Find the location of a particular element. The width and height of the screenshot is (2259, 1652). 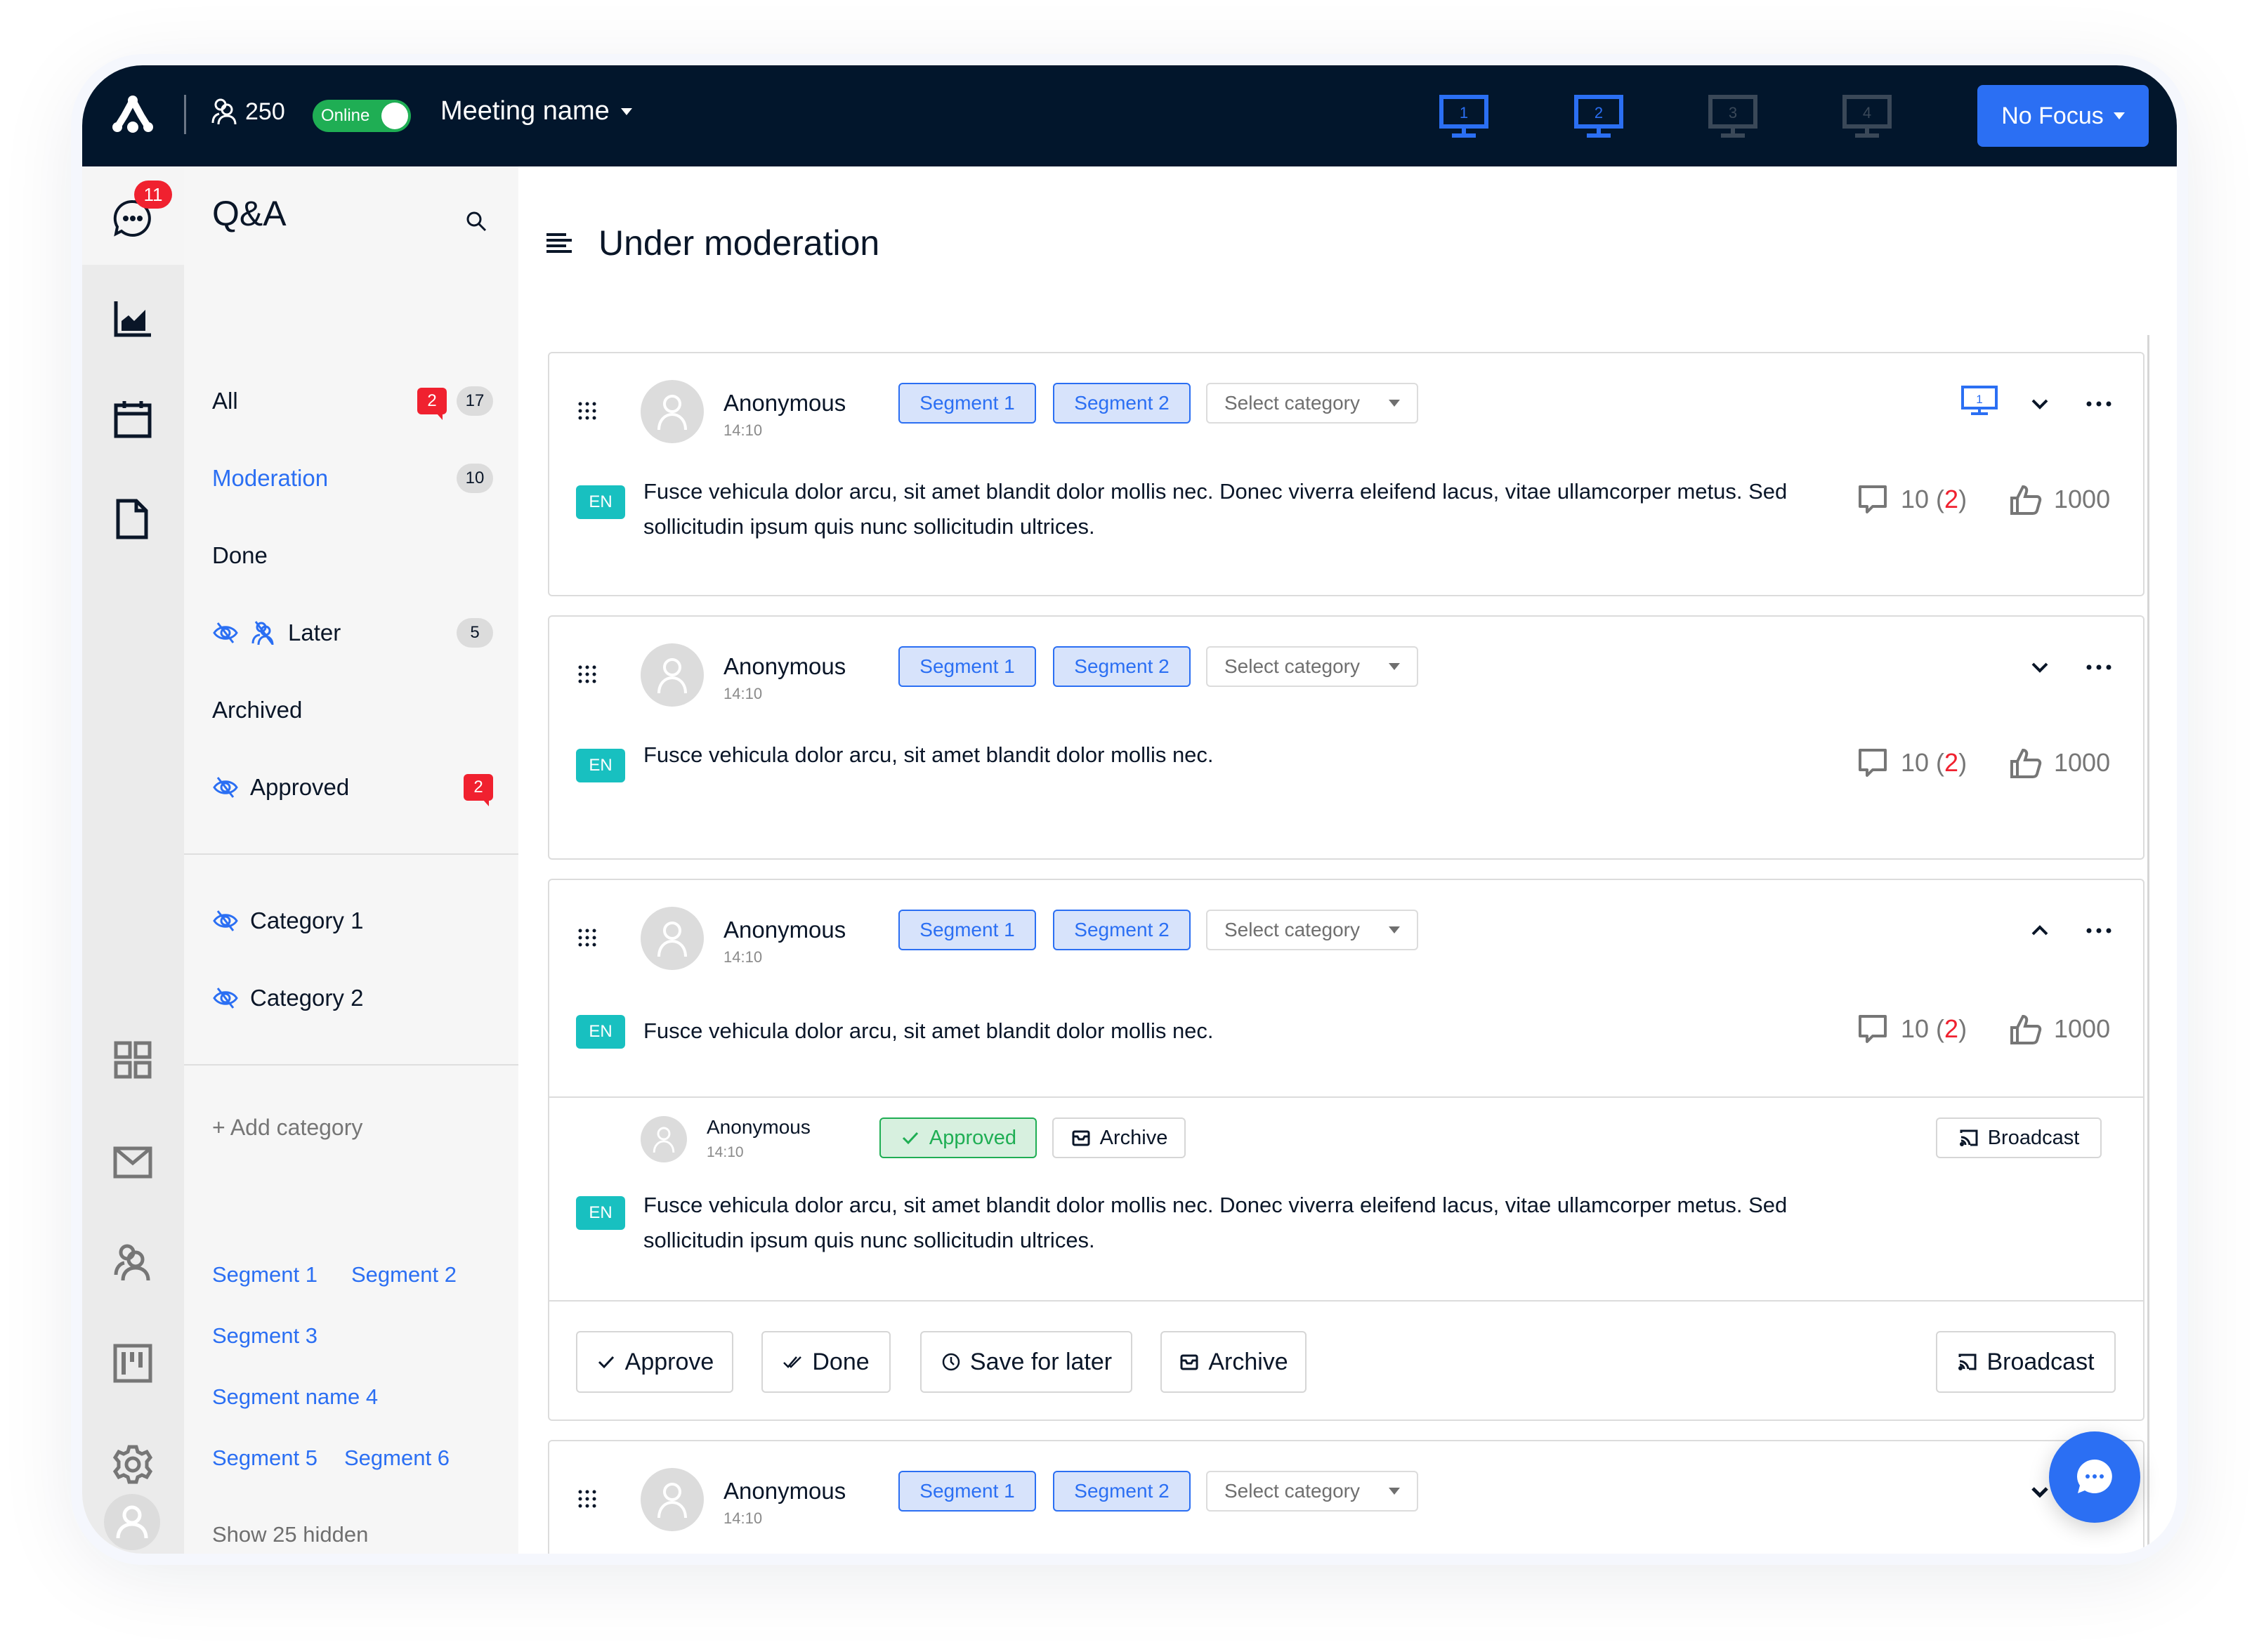

rail-settings is located at coordinates (133, 1464).